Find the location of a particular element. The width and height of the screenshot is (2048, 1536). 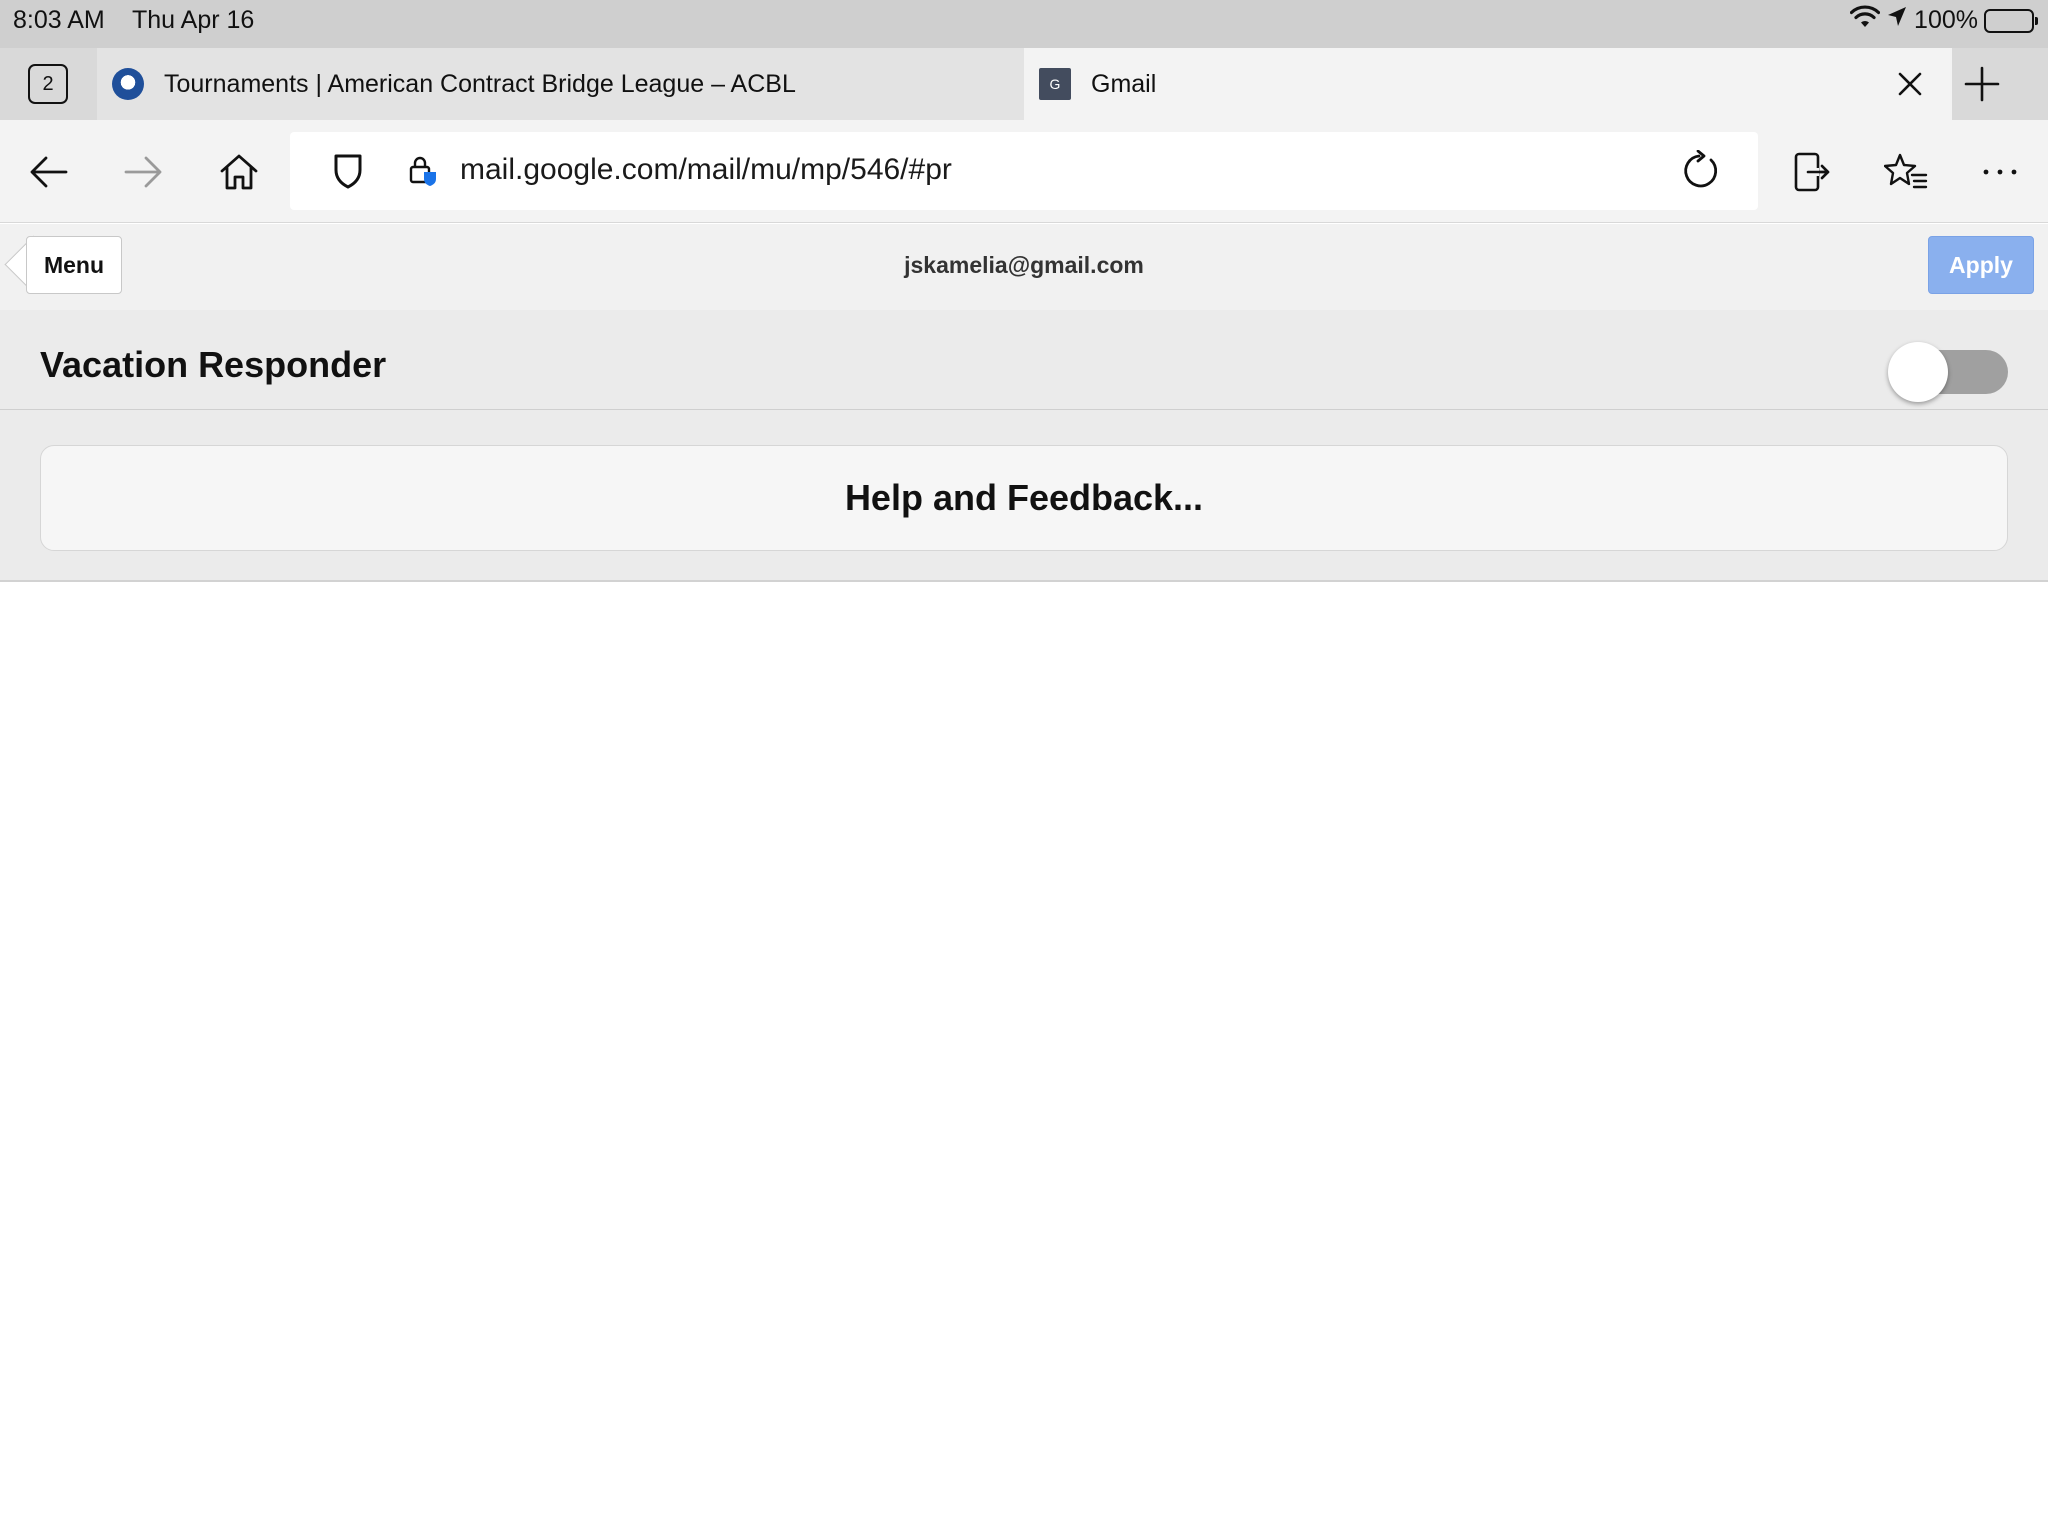

status-time: 8:03 AM is located at coordinates (59, 20).